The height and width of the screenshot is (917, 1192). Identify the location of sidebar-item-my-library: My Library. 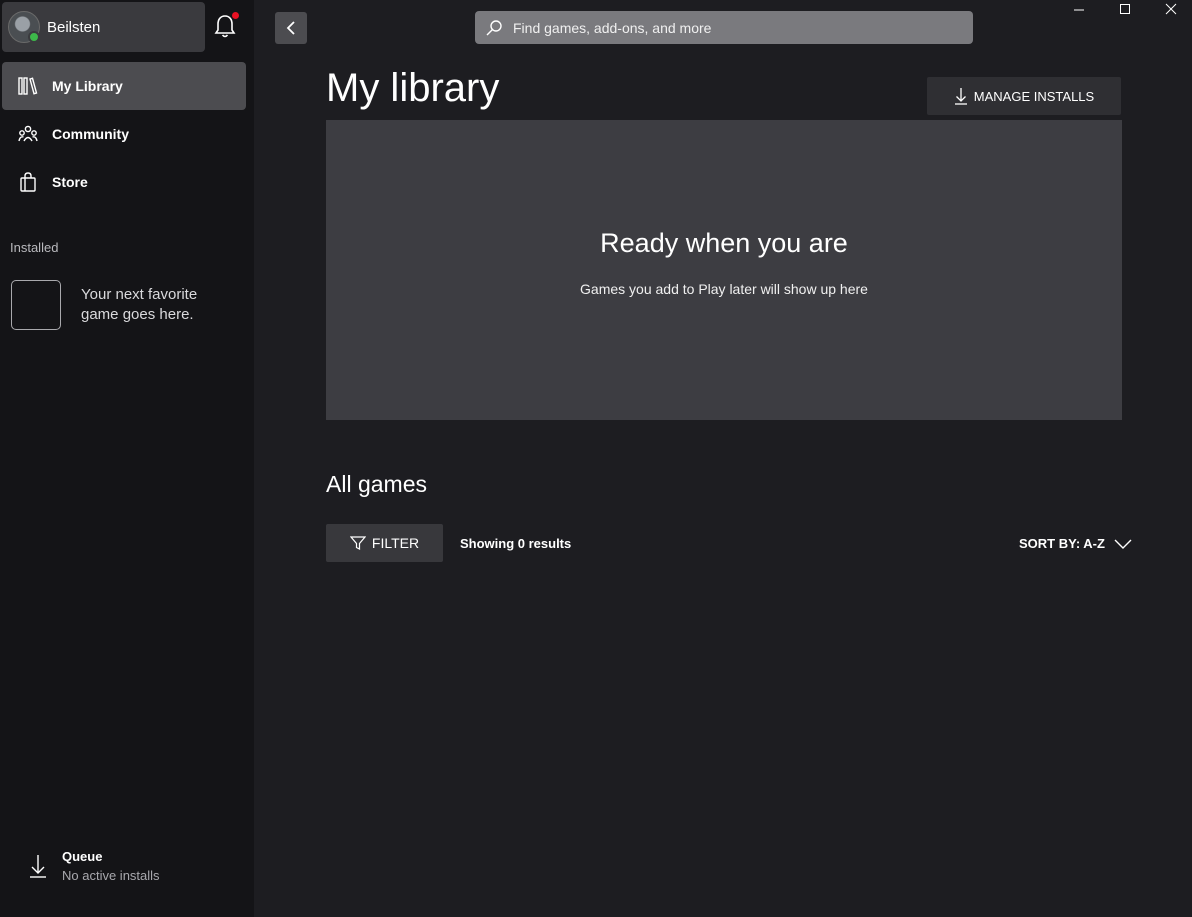
(124, 86).